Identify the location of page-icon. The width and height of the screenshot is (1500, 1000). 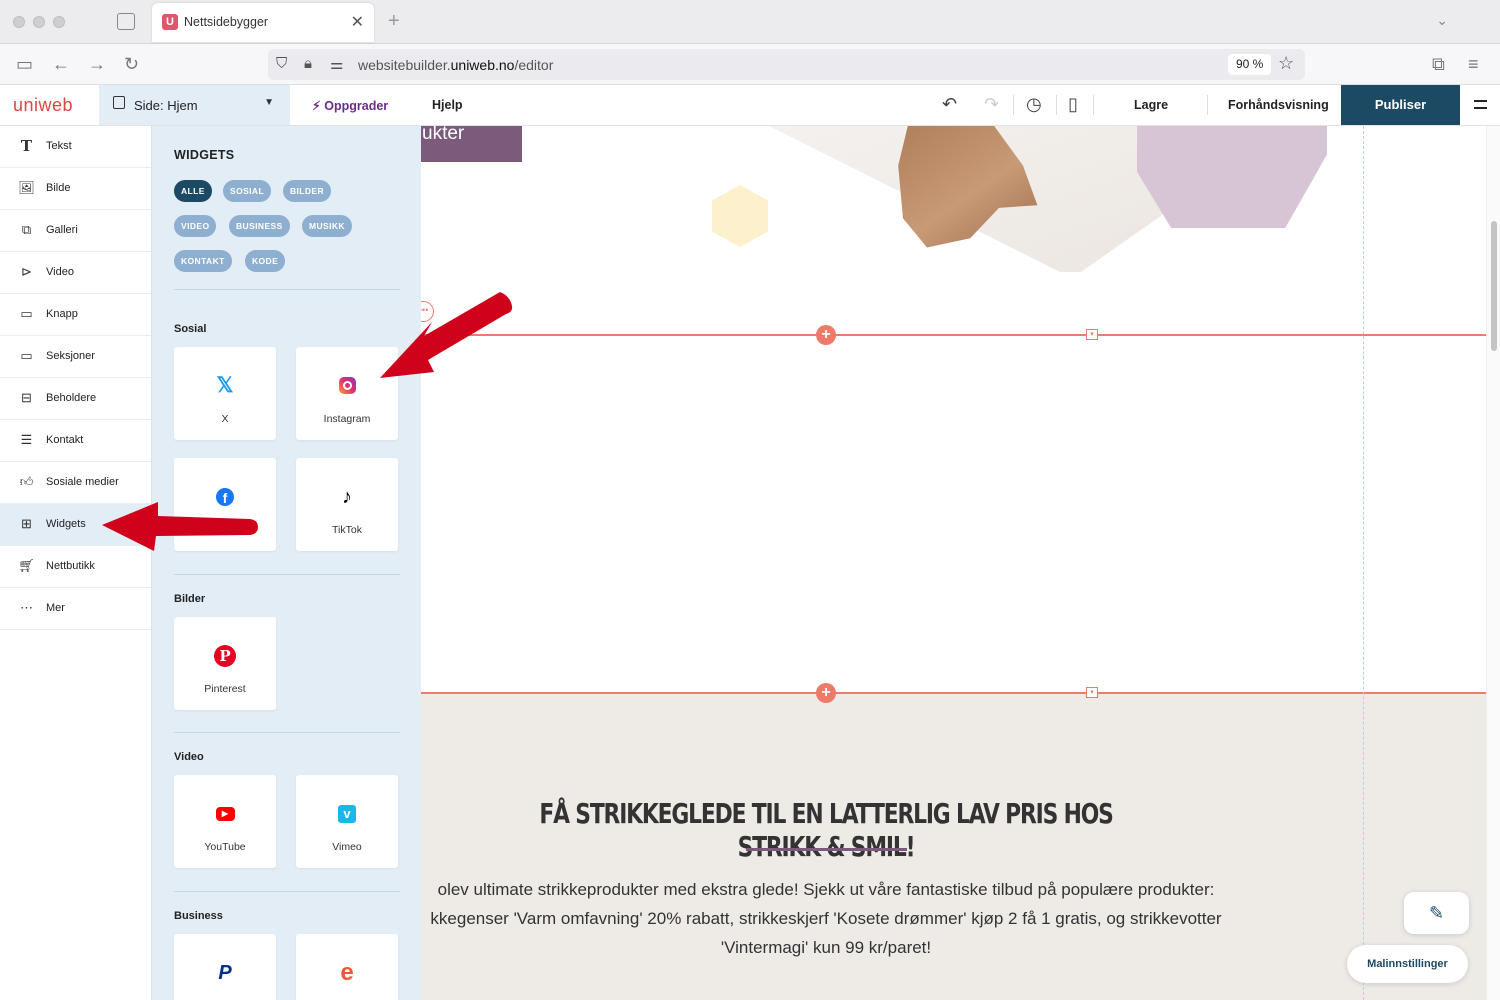
(119, 102).